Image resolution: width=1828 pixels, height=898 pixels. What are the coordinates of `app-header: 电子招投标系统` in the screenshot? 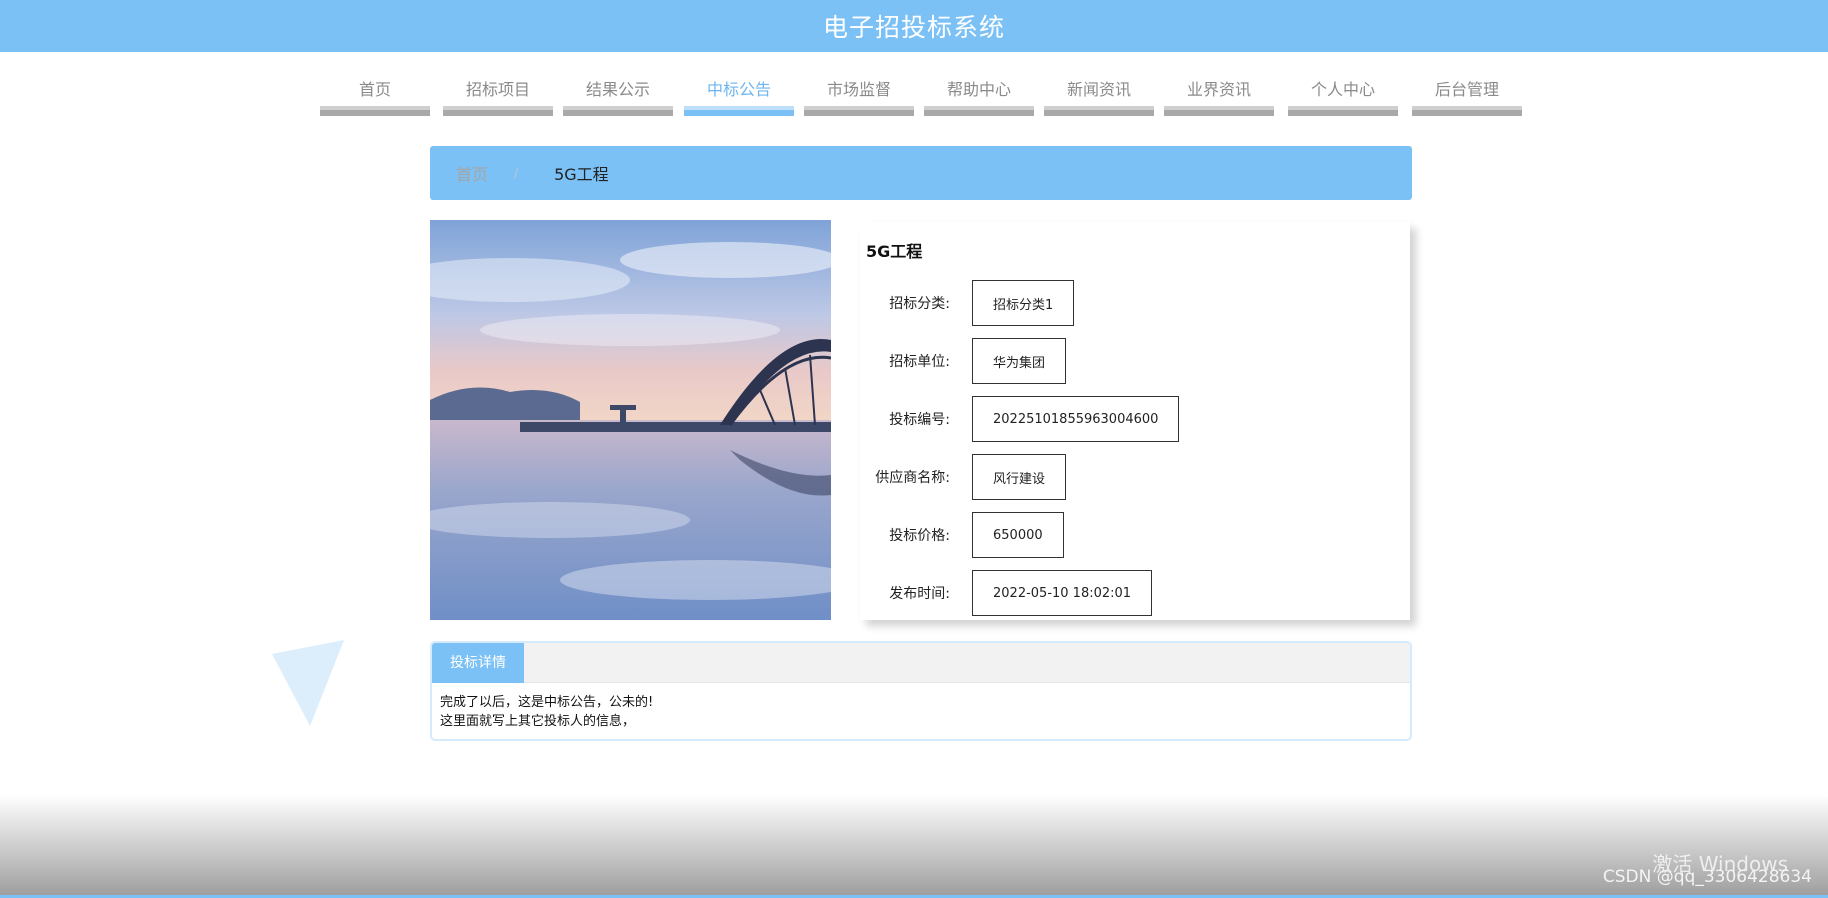 It's located at (914, 26).